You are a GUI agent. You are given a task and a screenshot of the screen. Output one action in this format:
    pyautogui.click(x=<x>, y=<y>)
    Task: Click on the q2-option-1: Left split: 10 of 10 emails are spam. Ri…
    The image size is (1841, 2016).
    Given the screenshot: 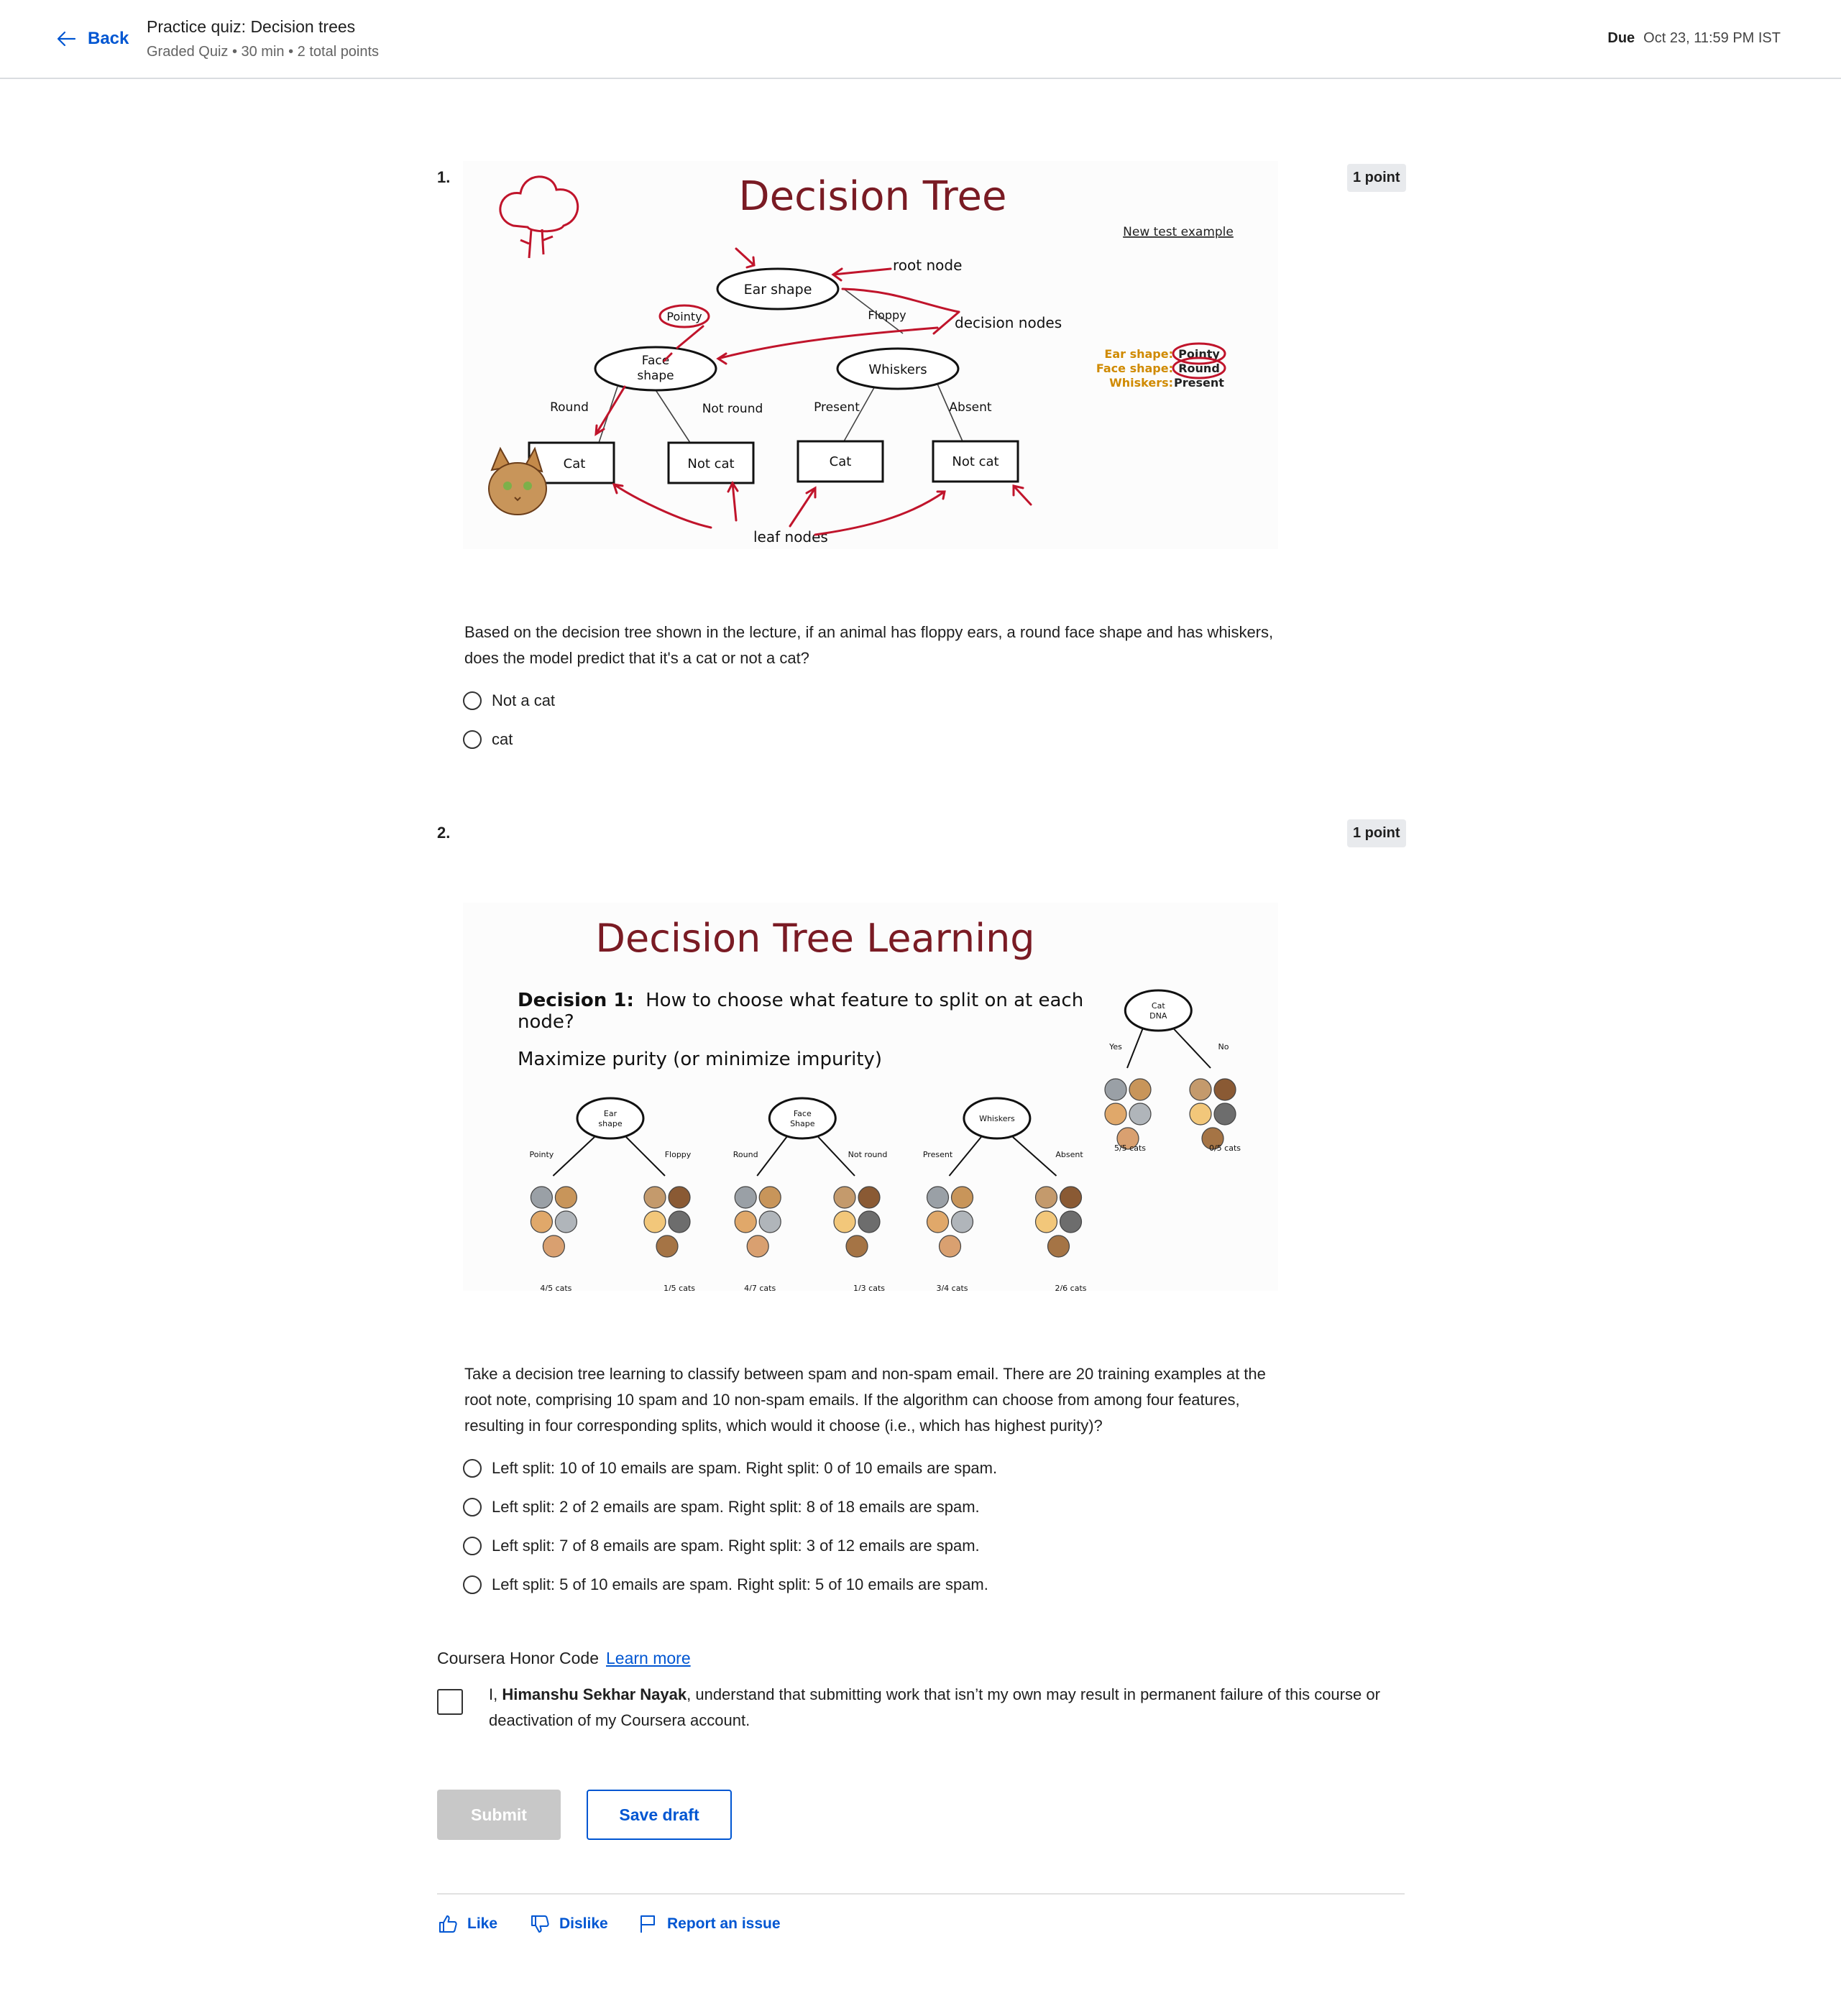 What is the action you would take?
    pyautogui.click(x=730, y=1469)
    